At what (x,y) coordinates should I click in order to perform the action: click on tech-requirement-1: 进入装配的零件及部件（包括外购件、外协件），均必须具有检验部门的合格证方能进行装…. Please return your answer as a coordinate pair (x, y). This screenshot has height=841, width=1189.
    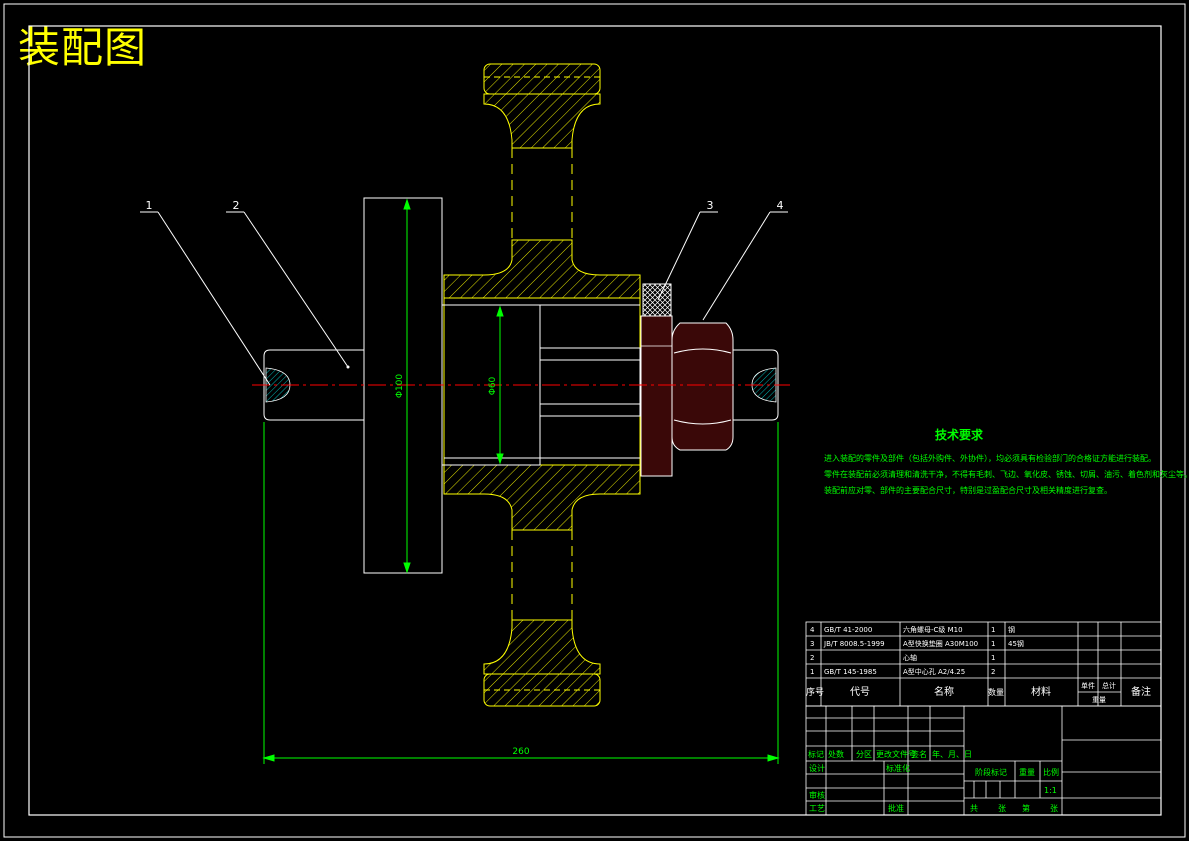
    Looking at the image, I should click on (990, 458).